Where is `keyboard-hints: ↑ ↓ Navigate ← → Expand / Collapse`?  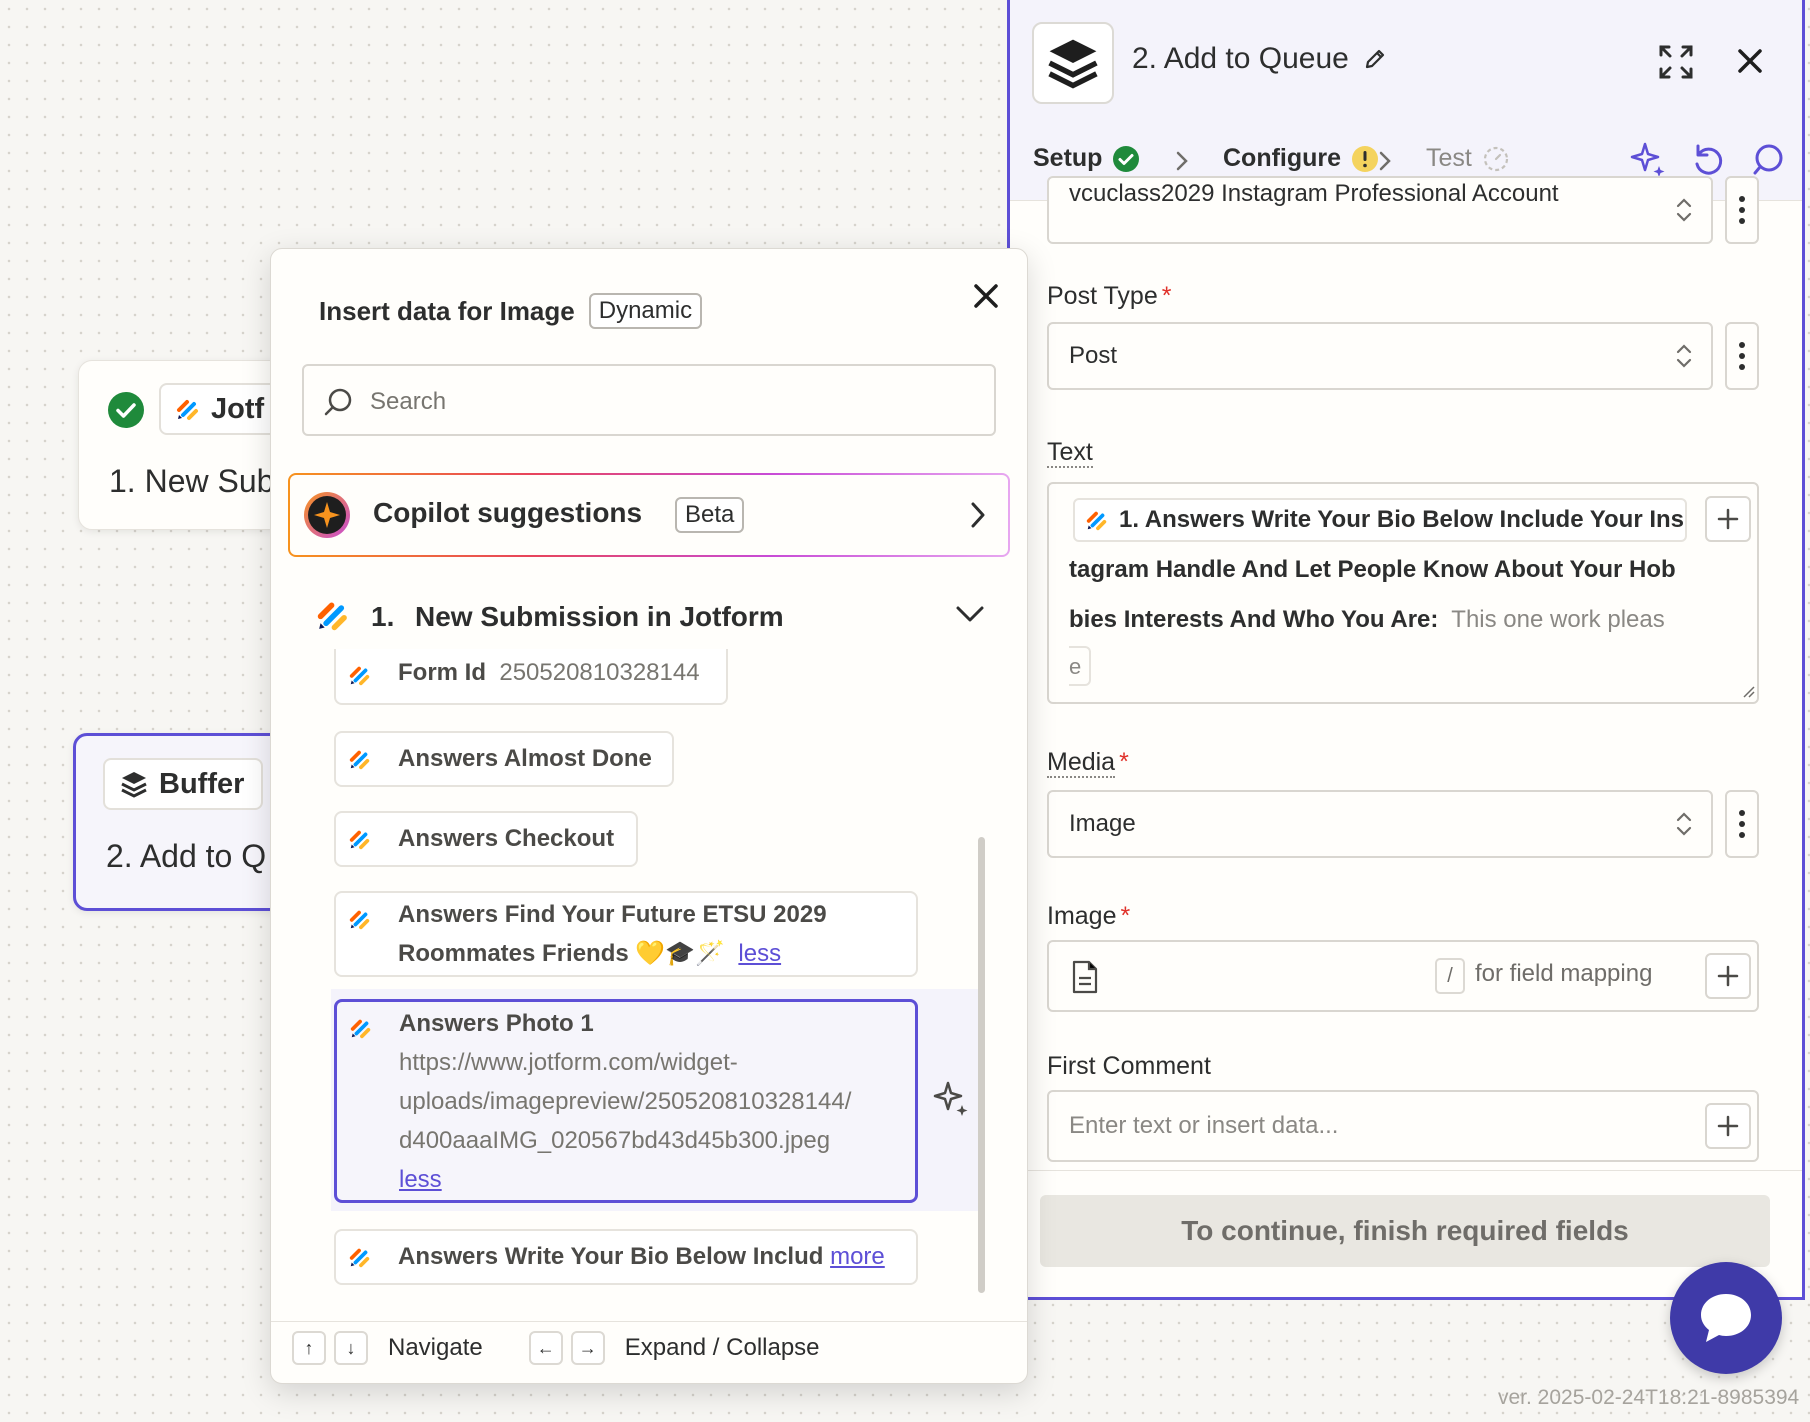
keyboard-hints: ↑ ↓ Navigate ← → Expand / Collapse is located at coordinates (556, 1348).